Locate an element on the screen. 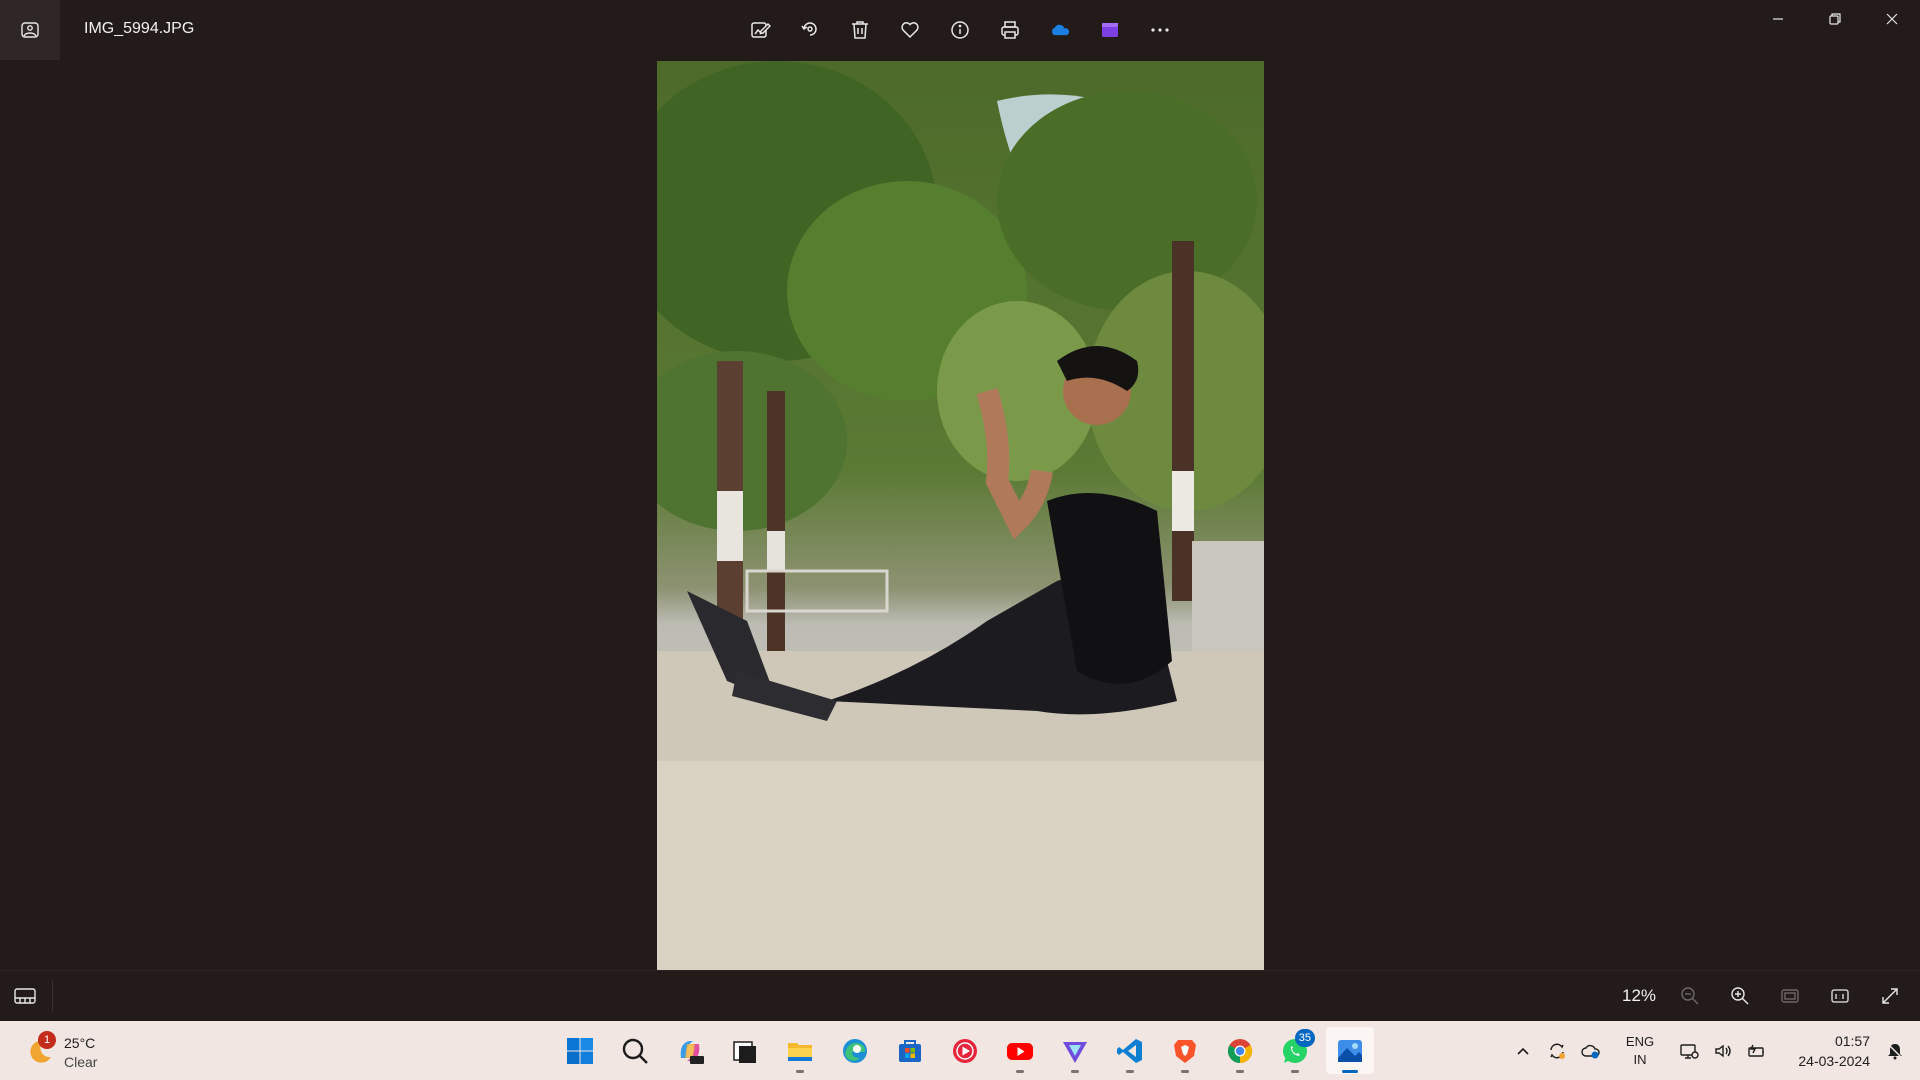  notification-bell-icon is located at coordinates (1895, 1050).